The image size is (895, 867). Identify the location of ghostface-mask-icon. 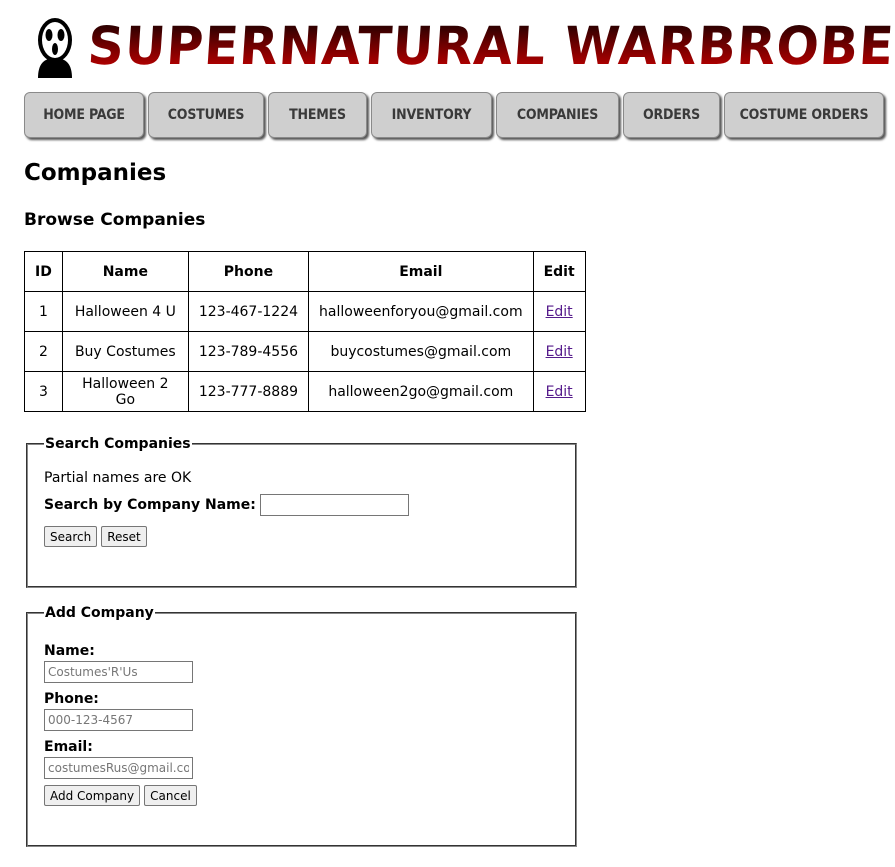
(55, 48).